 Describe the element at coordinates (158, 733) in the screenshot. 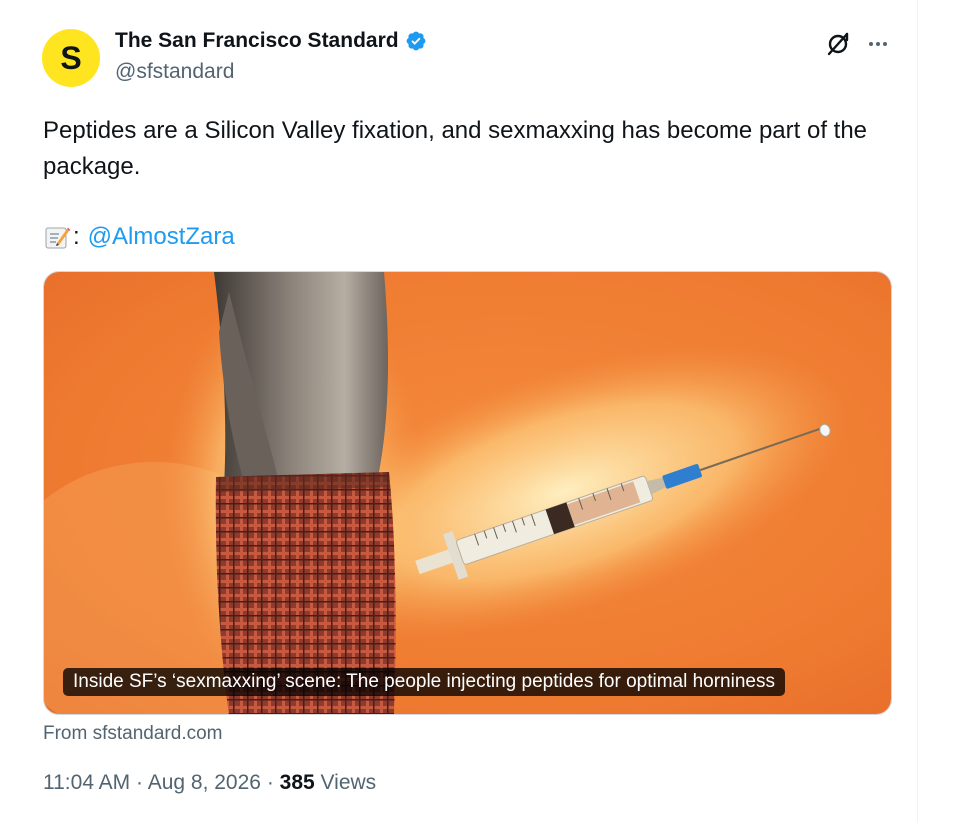

I see `card-source-domain-link: sfstandard.com` at that location.